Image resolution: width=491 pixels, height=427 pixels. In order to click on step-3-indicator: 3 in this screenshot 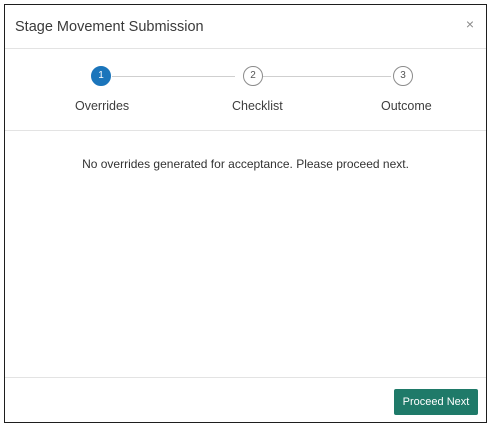, I will do `click(403, 76)`.